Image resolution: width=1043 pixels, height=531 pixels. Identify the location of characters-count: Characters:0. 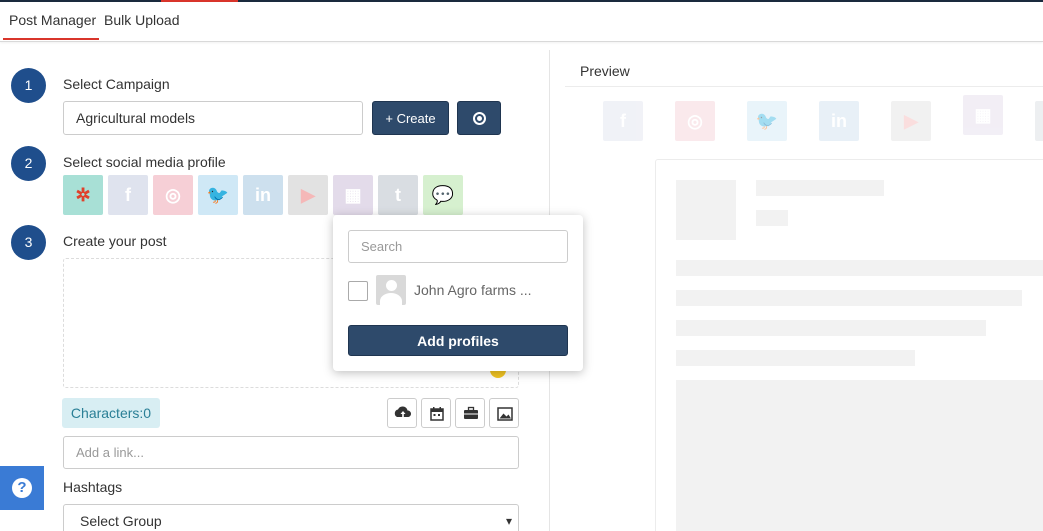
(111, 413).